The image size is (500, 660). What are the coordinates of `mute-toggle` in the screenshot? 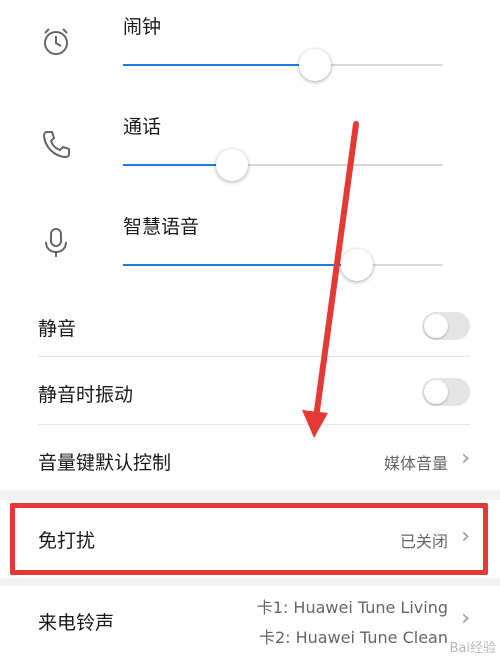 It's located at (446, 326).